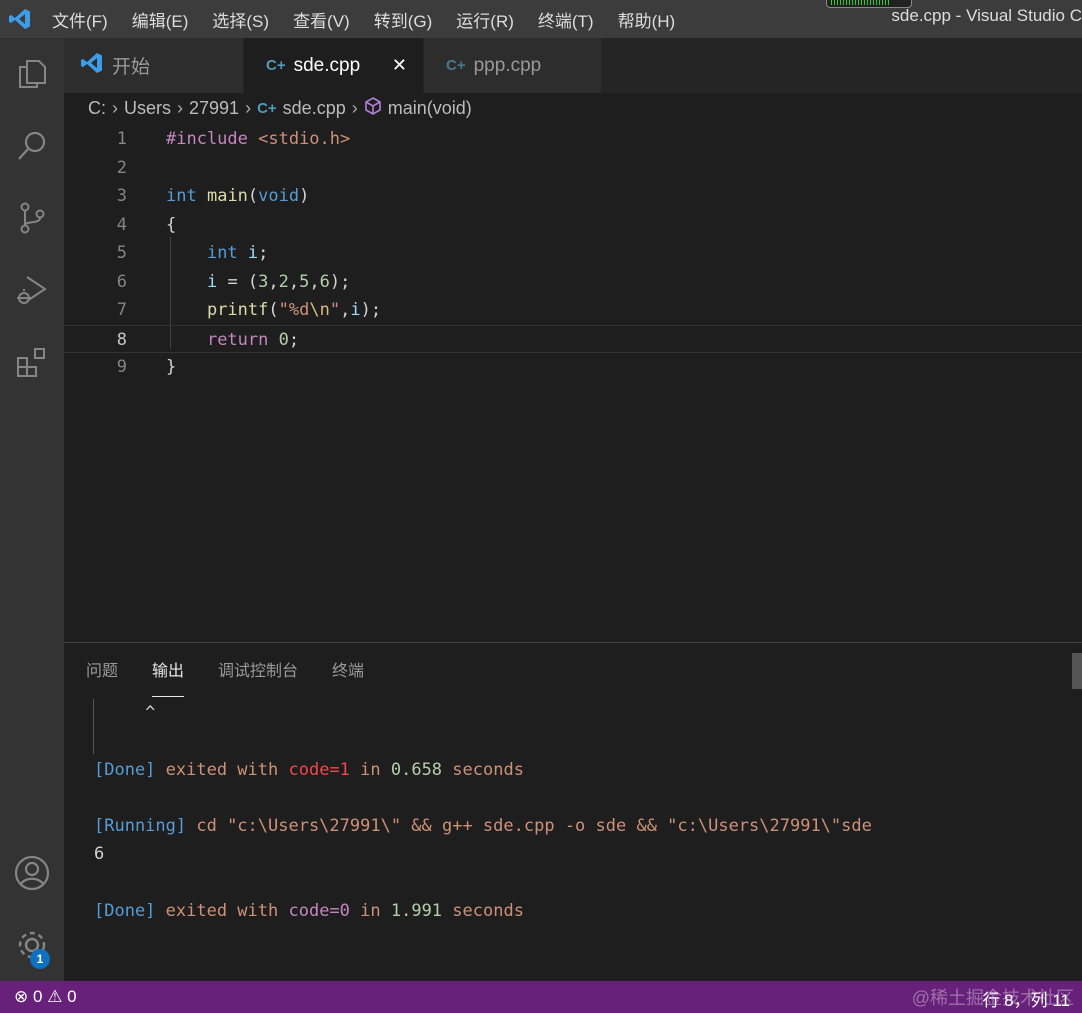 The height and width of the screenshot is (1013, 1082). Describe the element at coordinates (72, 996) in the screenshot. I see `warning-count: 0` at that location.